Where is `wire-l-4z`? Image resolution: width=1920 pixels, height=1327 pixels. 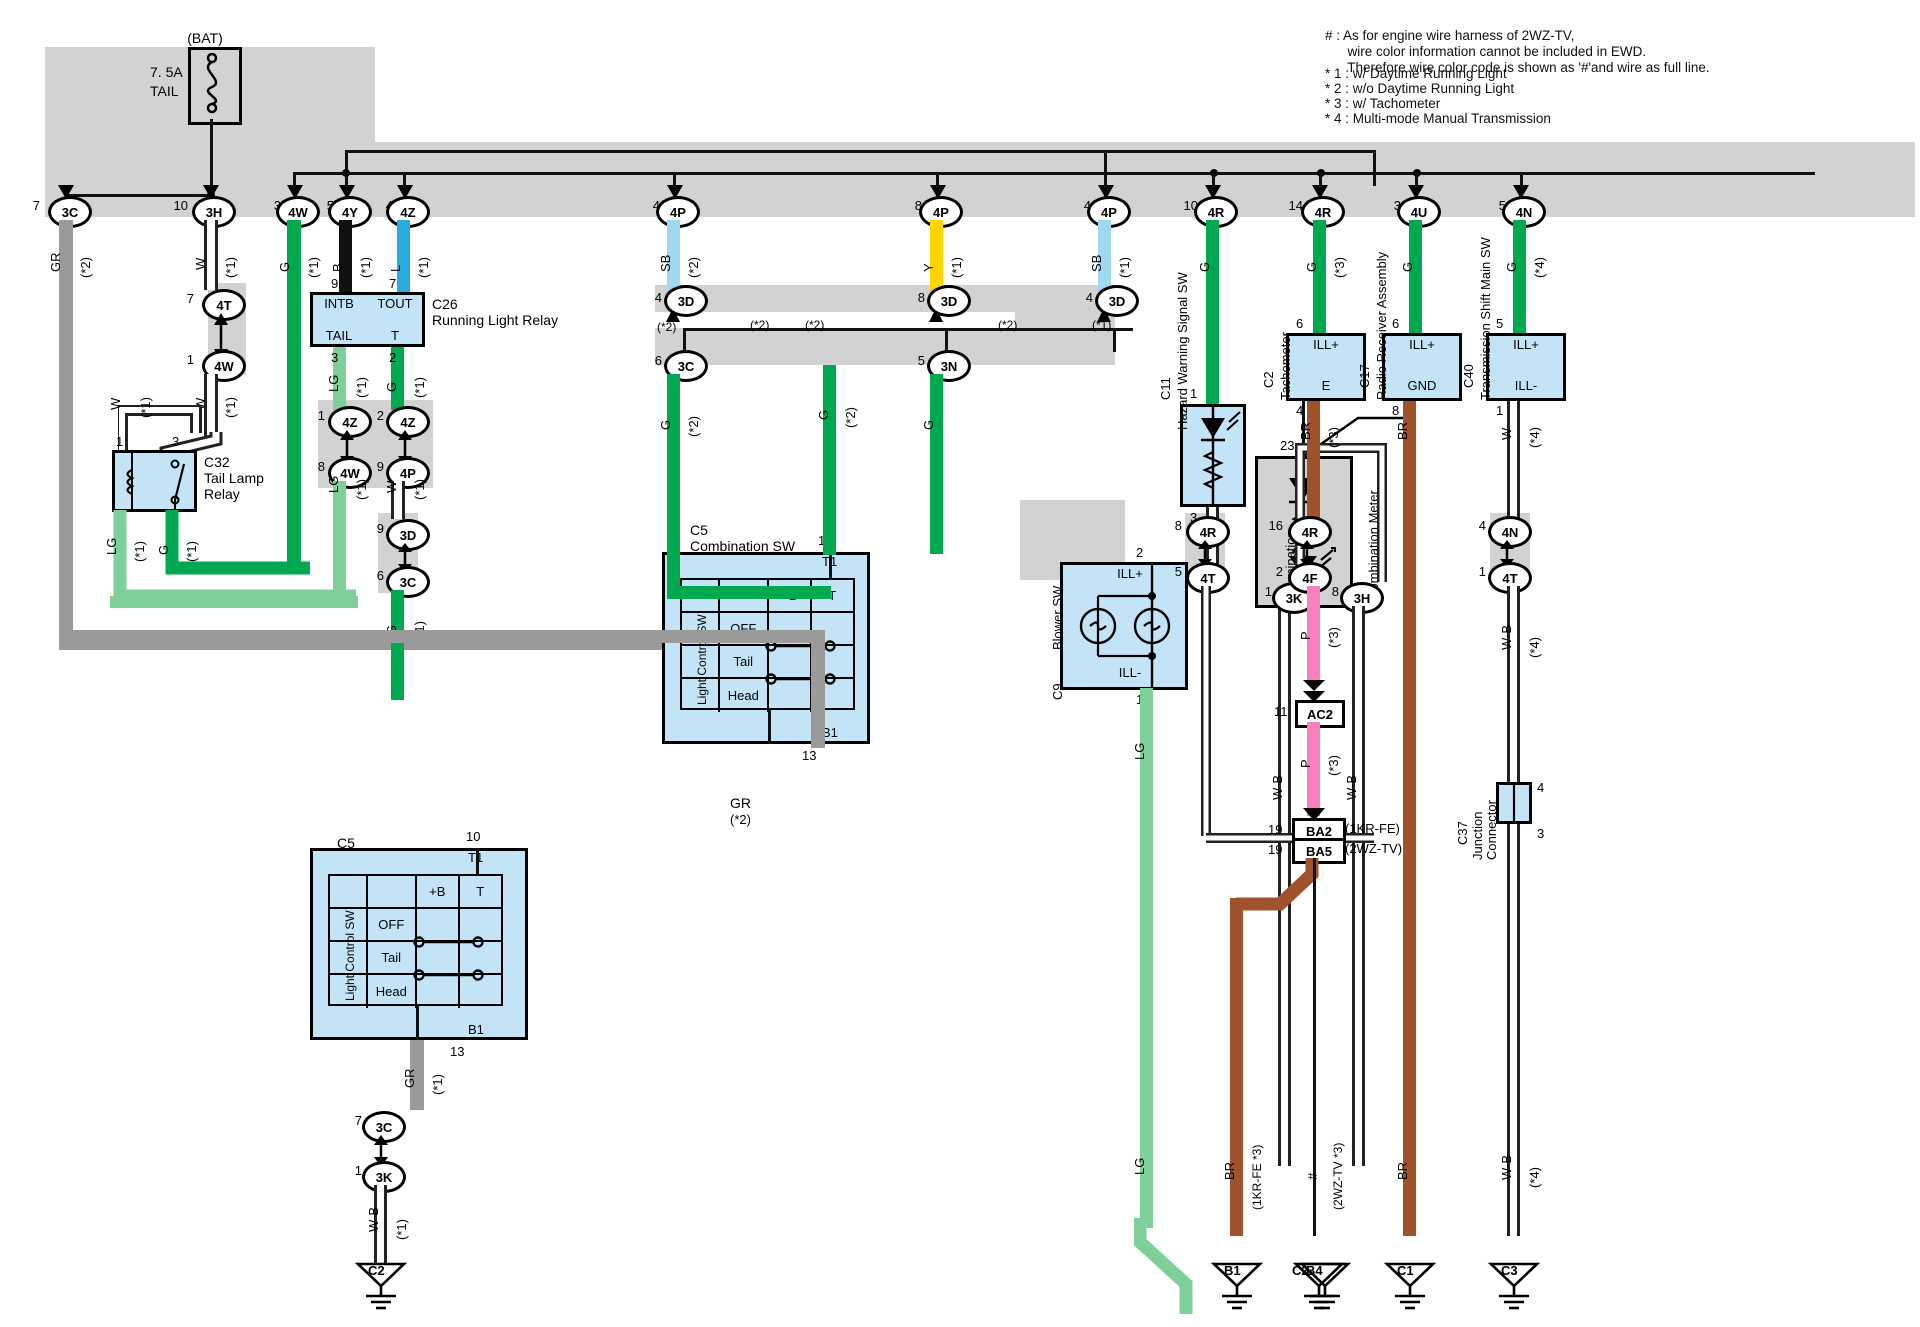
wire-l-4z is located at coordinates (403, 256).